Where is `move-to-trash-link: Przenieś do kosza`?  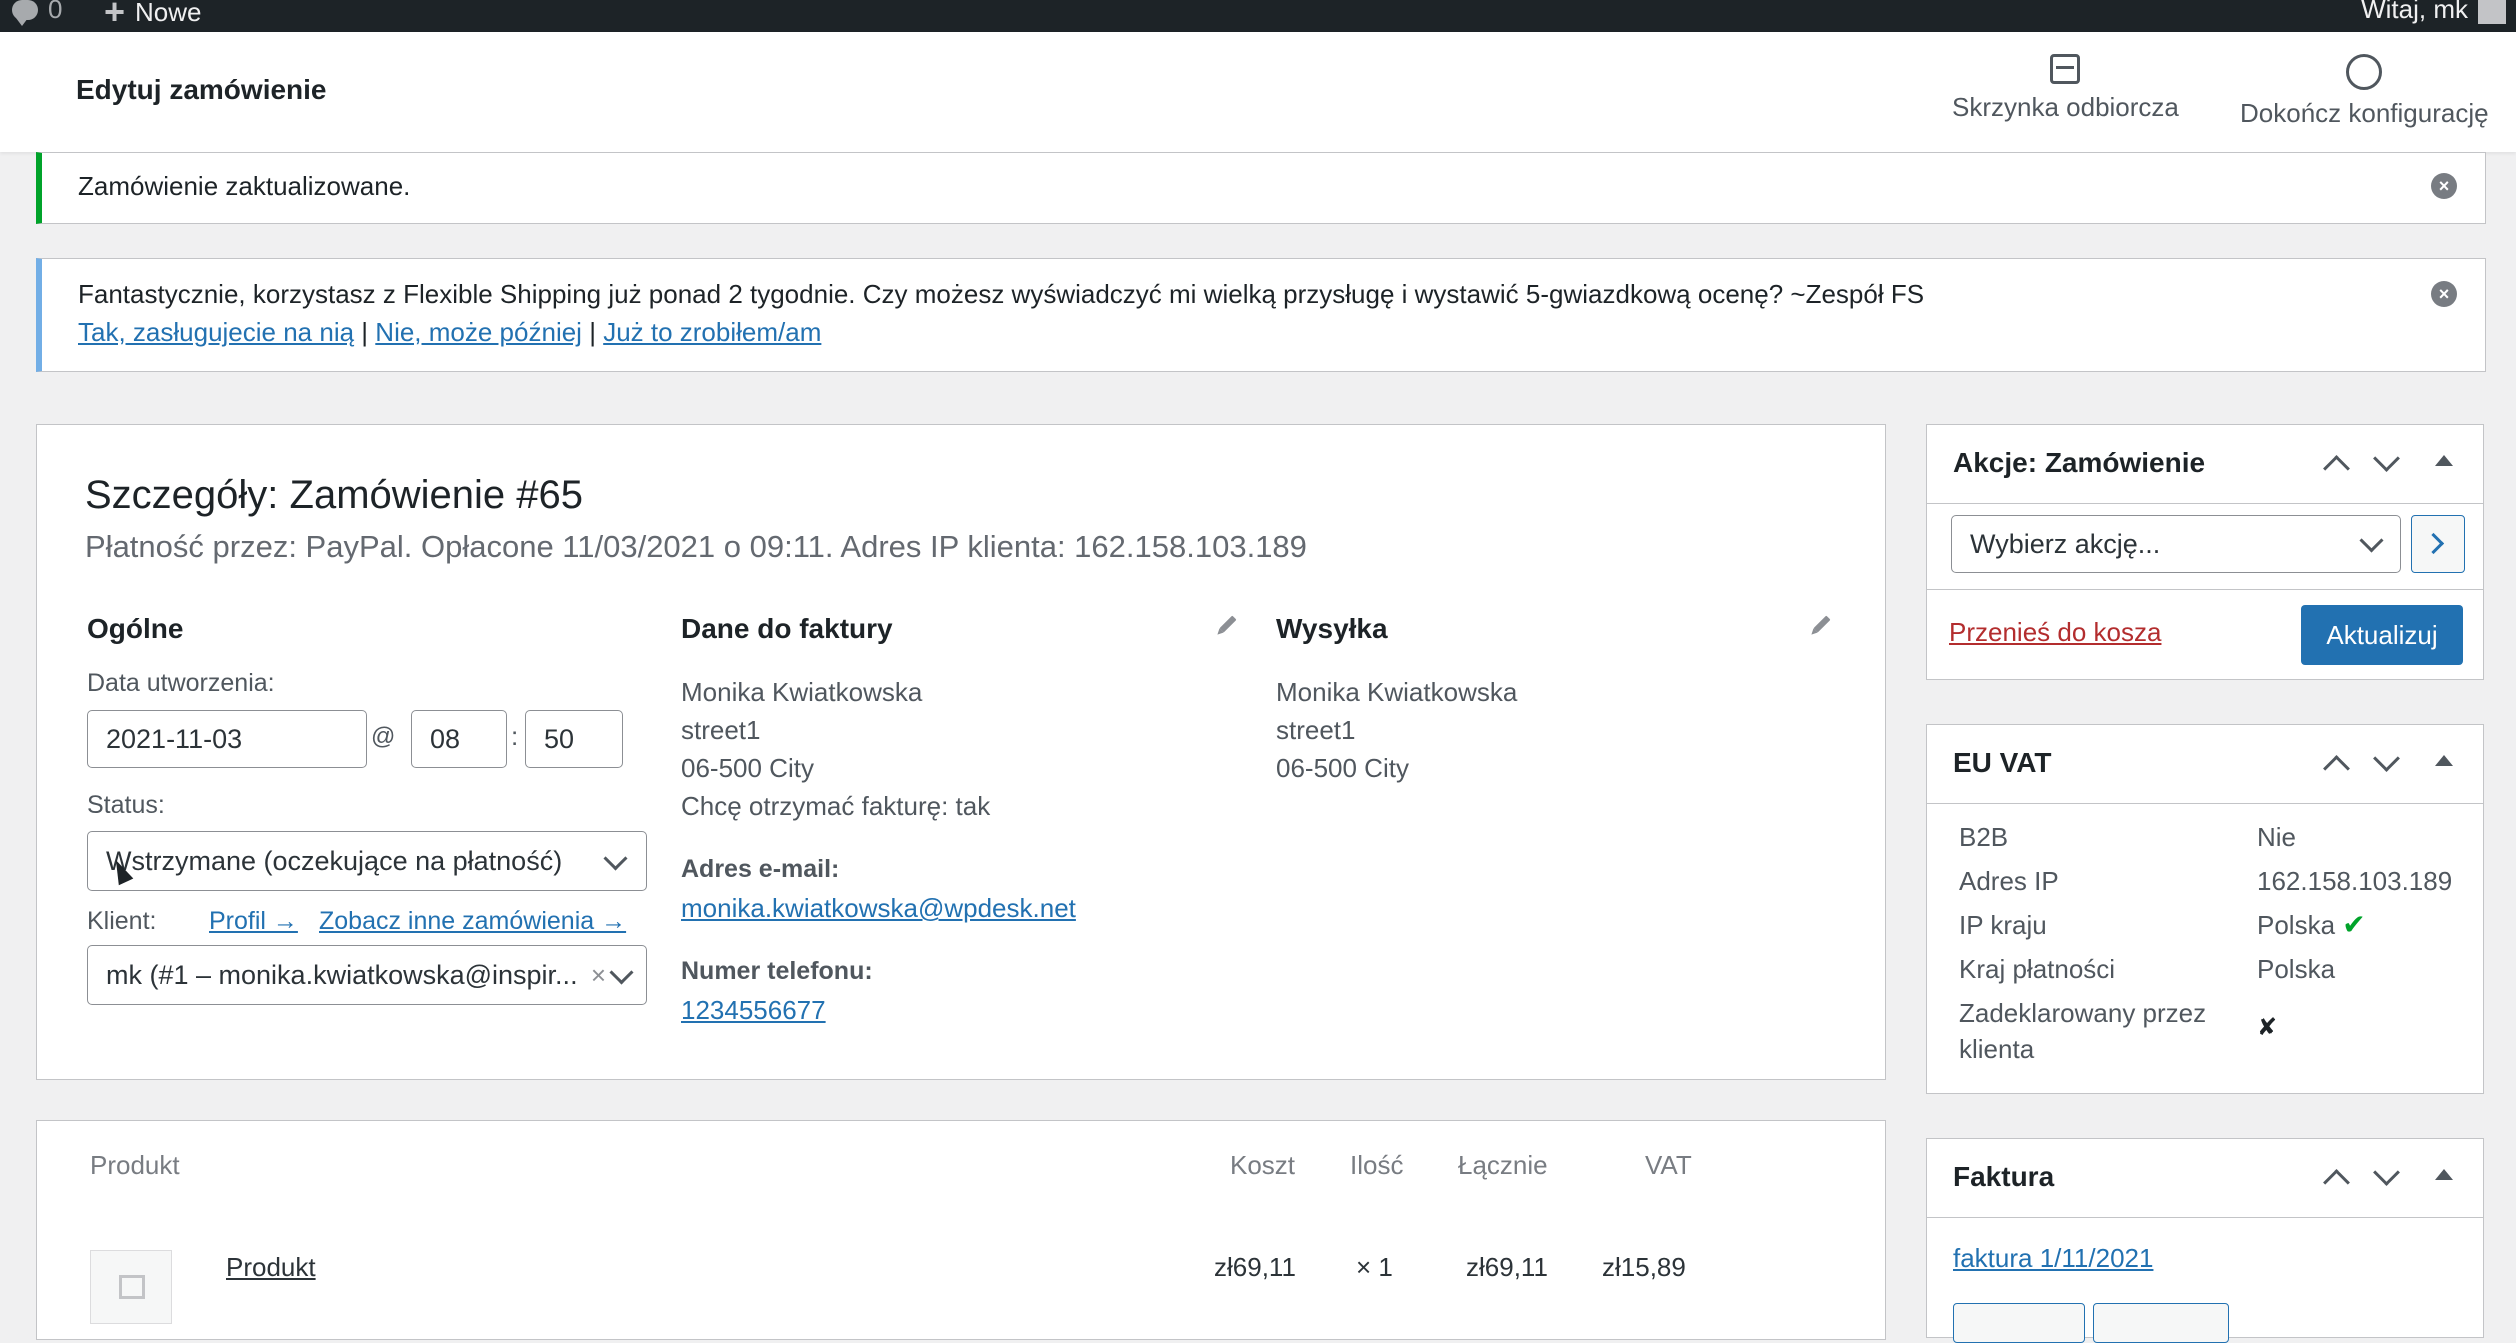 move-to-trash-link: Przenieś do kosza is located at coordinates (2055, 632).